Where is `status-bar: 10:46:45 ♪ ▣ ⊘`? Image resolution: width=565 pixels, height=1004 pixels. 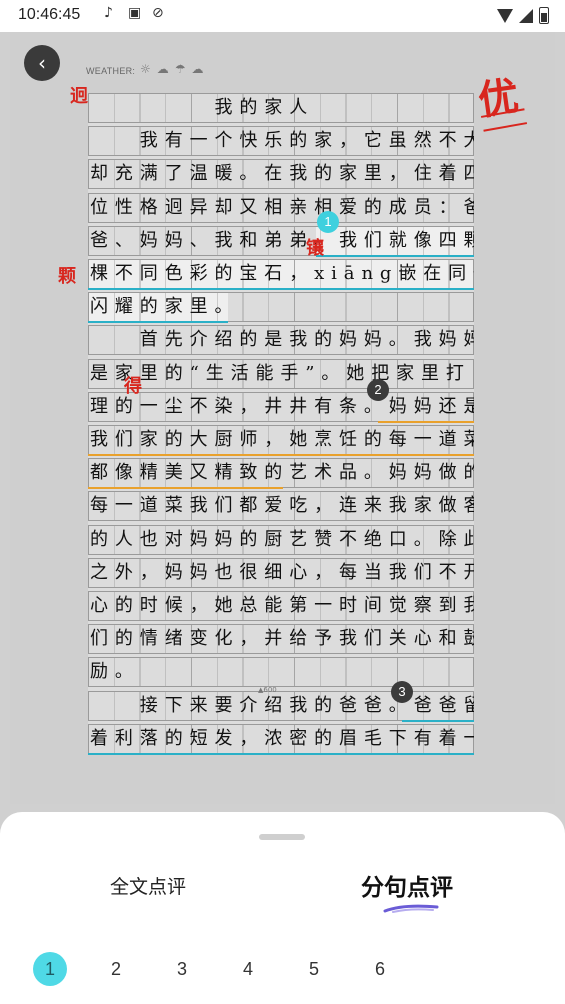 status-bar: 10:46:45 ♪ ▣ ⊘ is located at coordinates (282, 16).